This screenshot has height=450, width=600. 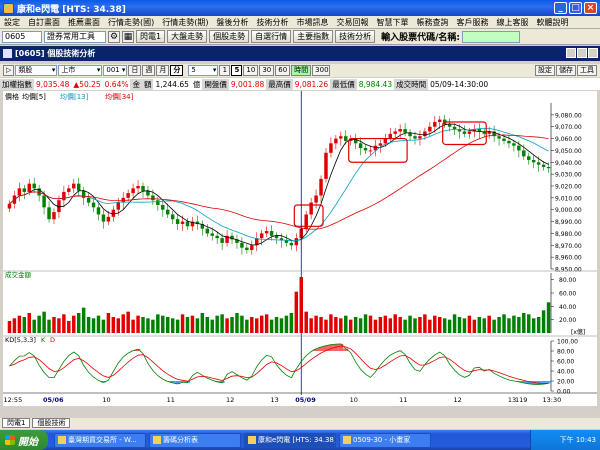 I want to click on x-tick-label: 11, so click(x=403, y=400).